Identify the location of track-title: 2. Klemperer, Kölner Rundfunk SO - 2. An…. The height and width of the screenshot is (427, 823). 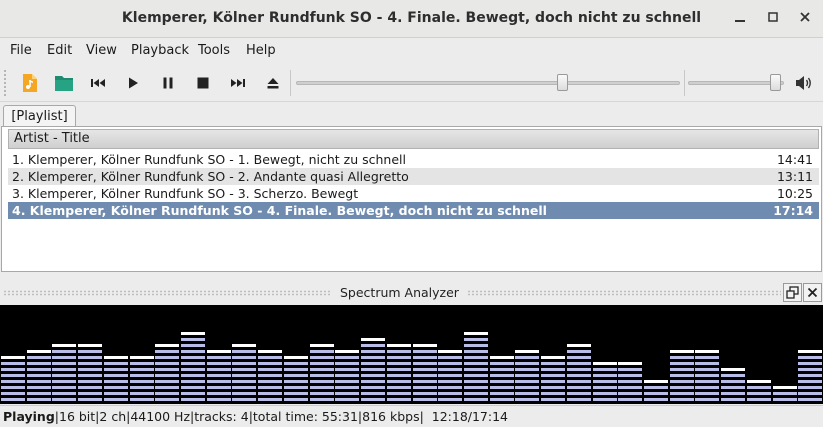
(210, 176).